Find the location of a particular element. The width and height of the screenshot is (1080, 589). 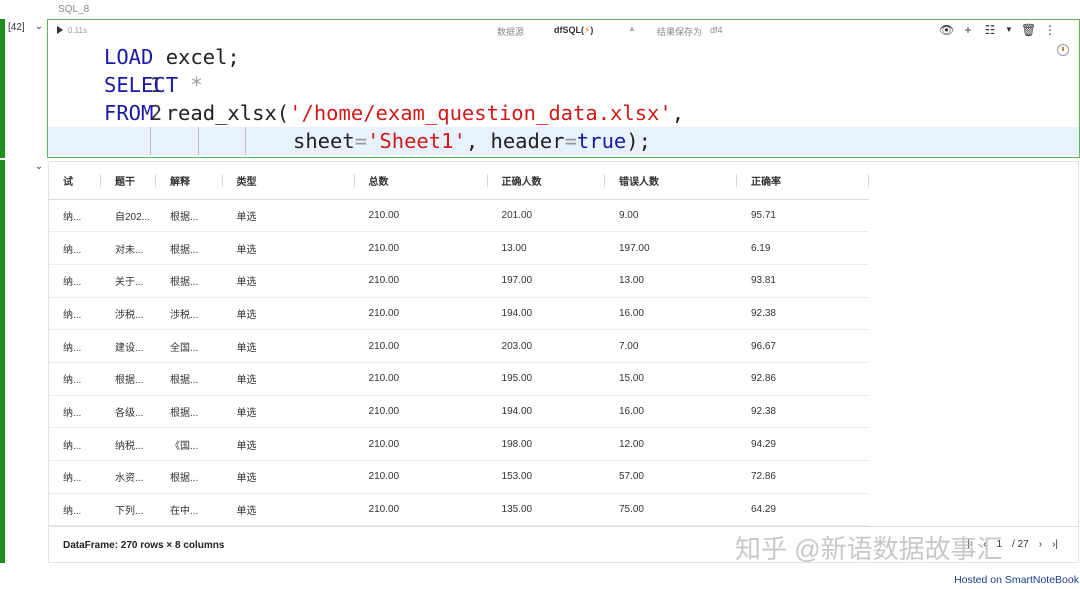

chevron-down-icon: ▼ is located at coordinates (1009, 30).